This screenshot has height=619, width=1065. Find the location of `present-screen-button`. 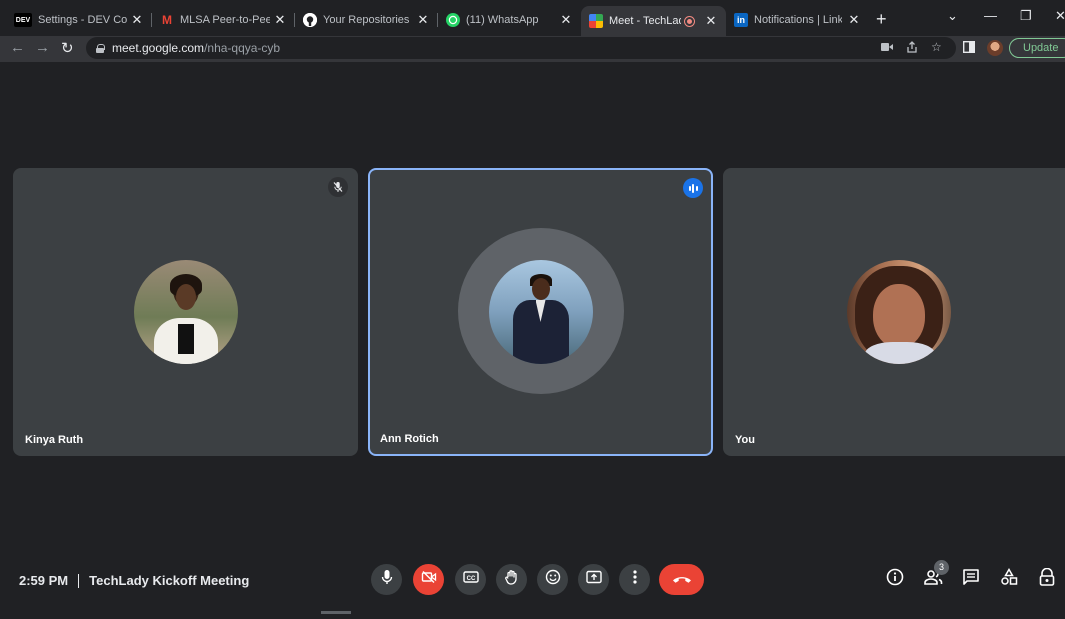

present-screen-button is located at coordinates (593, 579).